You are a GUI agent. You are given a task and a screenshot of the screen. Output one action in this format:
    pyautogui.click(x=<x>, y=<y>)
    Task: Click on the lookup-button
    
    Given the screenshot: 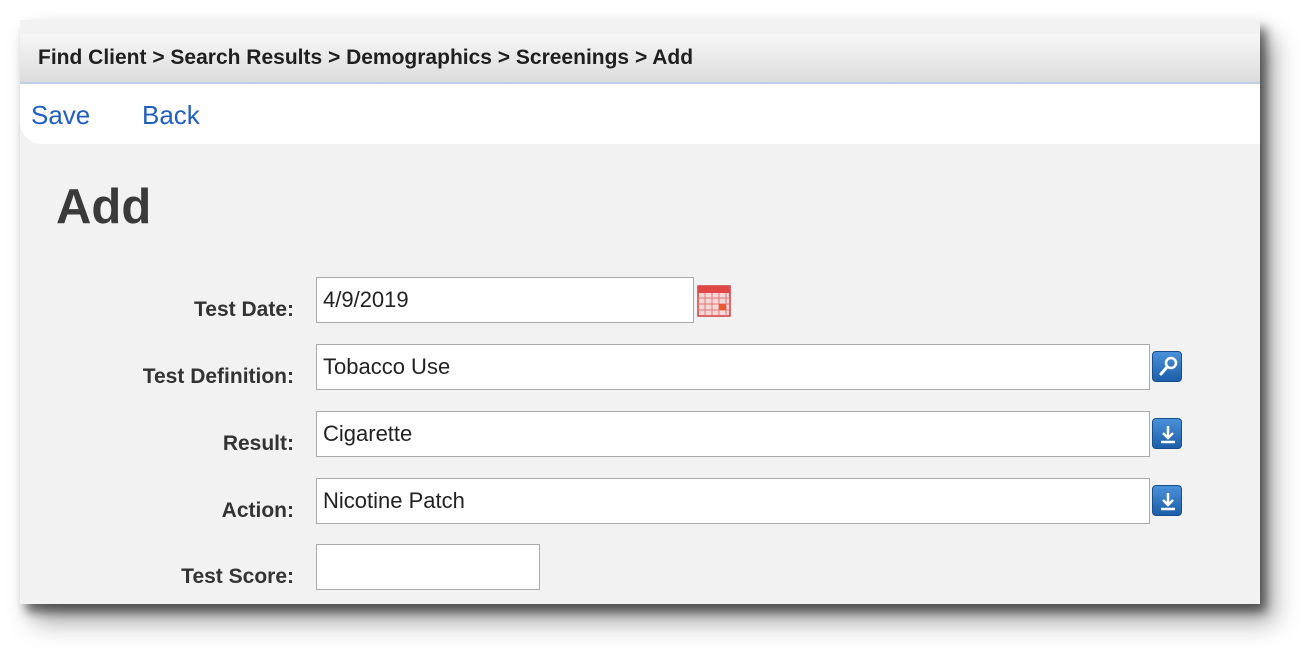 What is the action you would take?
    pyautogui.click(x=1167, y=366)
    